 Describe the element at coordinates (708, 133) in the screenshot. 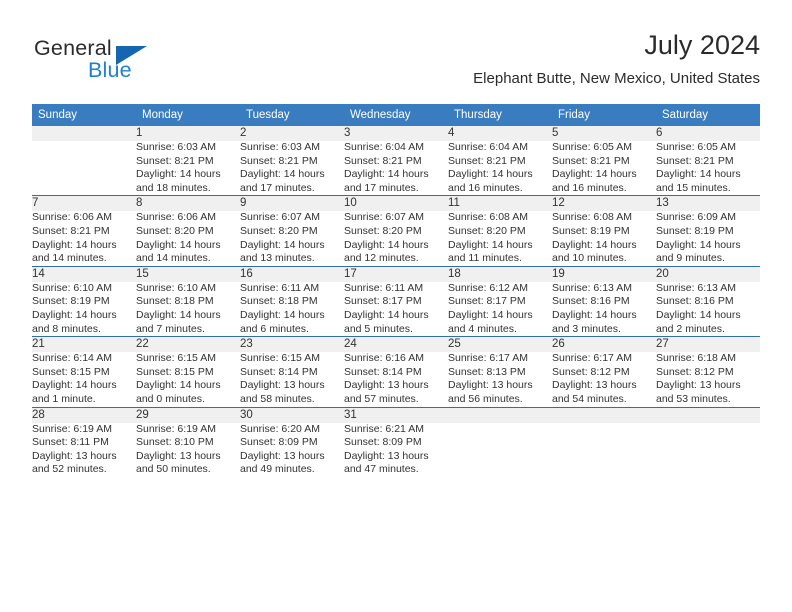

I see `day-number: 6` at that location.